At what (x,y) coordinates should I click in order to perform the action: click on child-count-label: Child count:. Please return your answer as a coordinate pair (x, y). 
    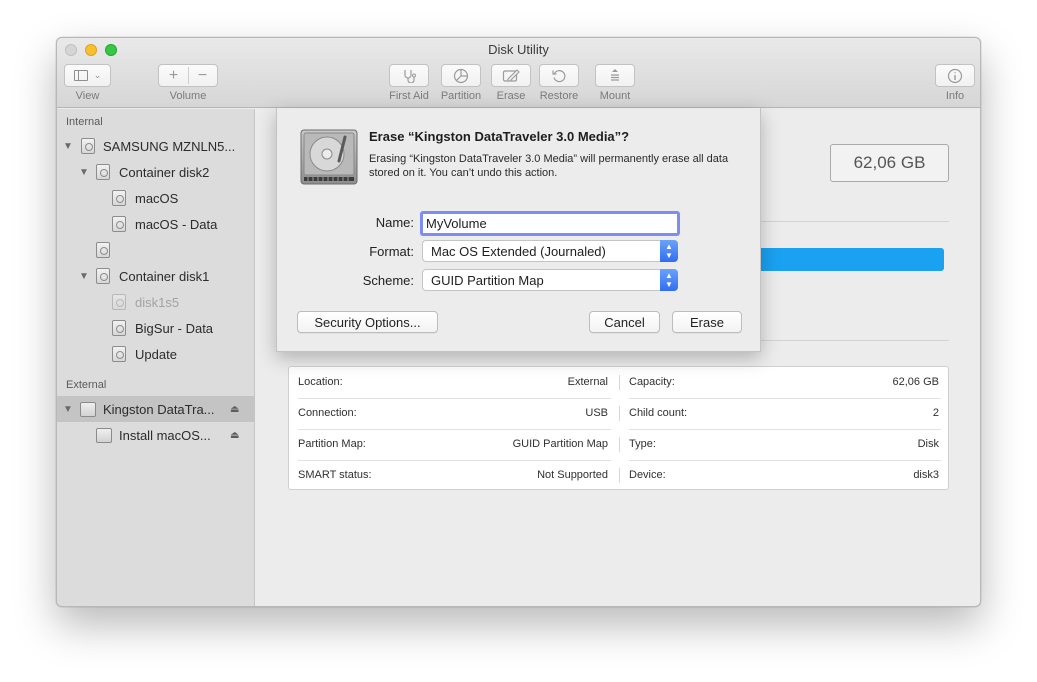
    Looking at the image, I should click on (658, 413).